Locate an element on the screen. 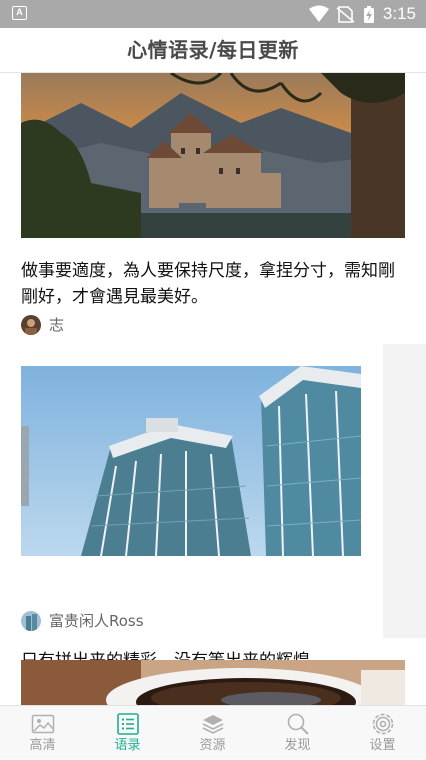 The image size is (426, 760). nav-item-hd: 高清 is located at coordinates (42, 733).